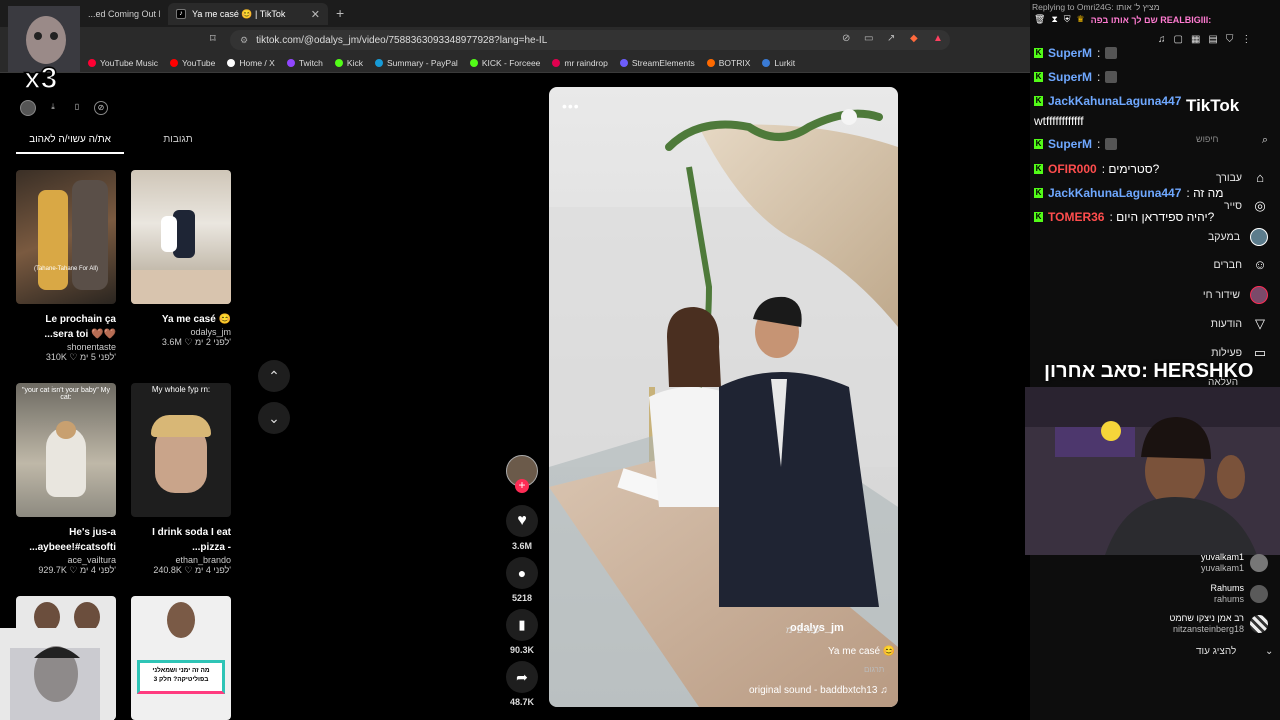  What do you see at coordinates (181, 259) in the screenshot?
I see `video-card: Ya me casé 😊 odalys_jm 3.6M ♡ לפני 2 ימ'` at bounding box center [181, 259].